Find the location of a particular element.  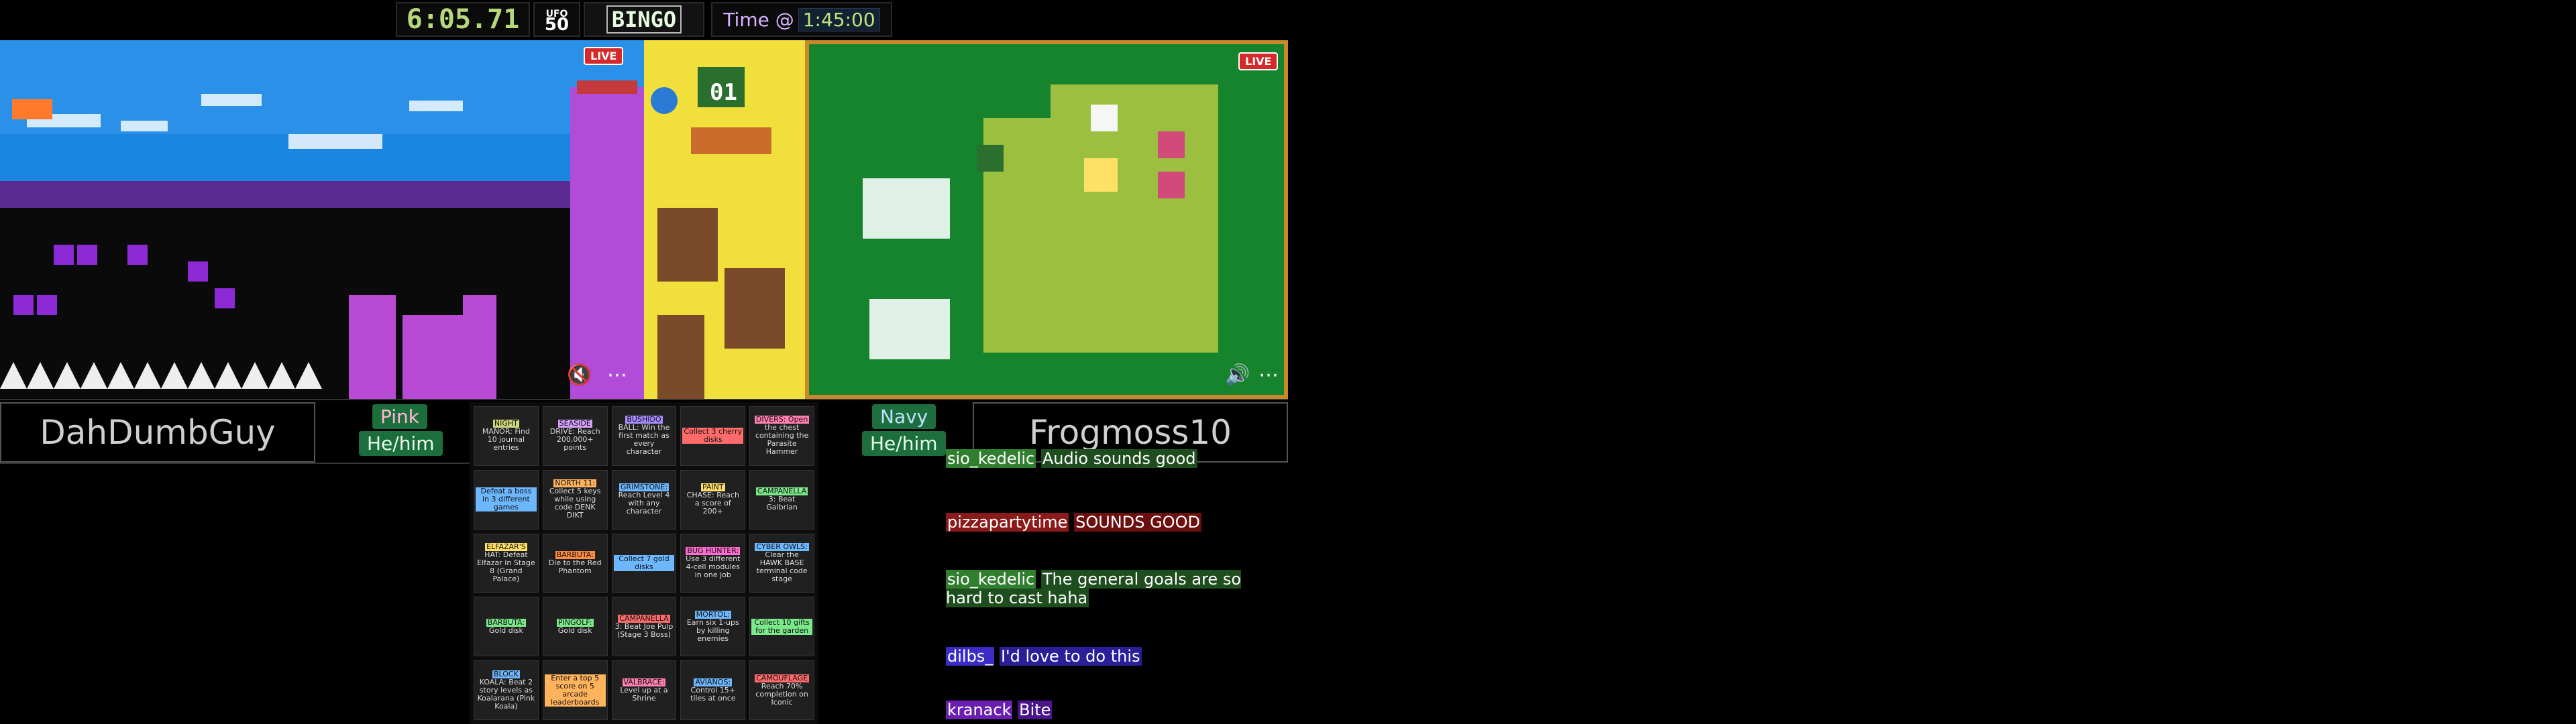

player-name-left: DahDumbGuy is located at coordinates (158, 433).